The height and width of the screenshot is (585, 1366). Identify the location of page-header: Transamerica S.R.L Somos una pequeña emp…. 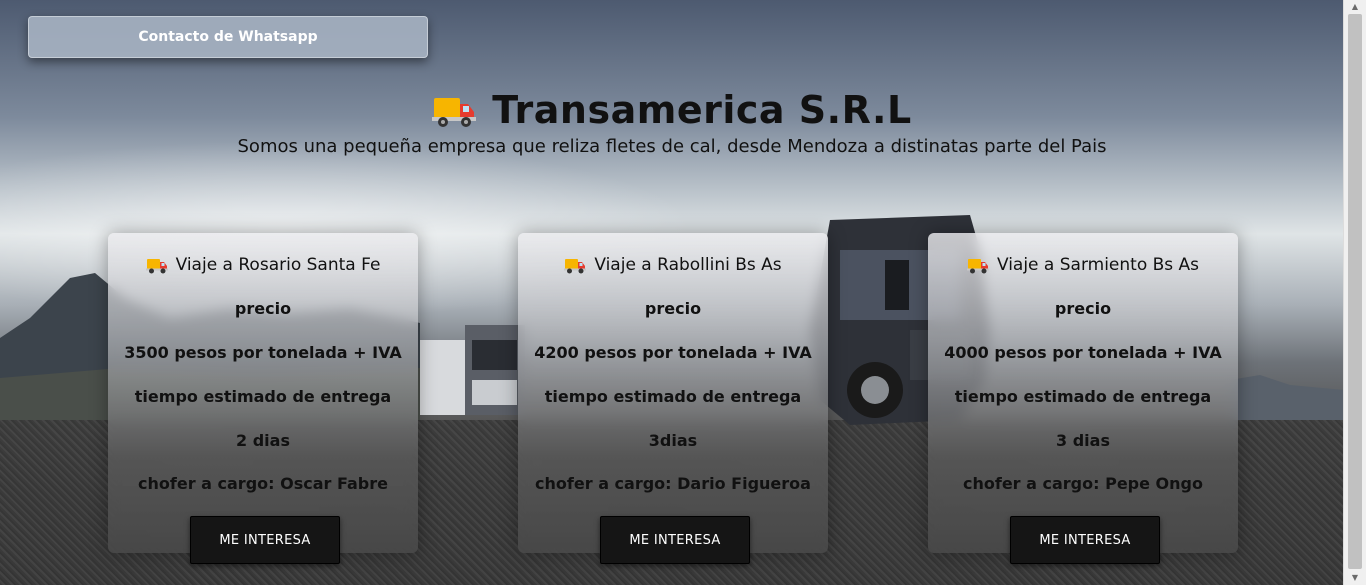
(672, 122).